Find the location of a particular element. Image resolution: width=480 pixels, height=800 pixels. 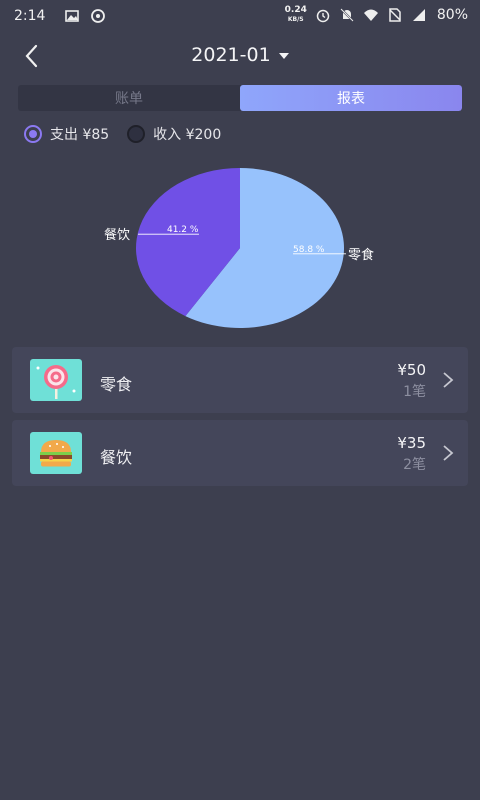

image-icon is located at coordinates (72, 16).